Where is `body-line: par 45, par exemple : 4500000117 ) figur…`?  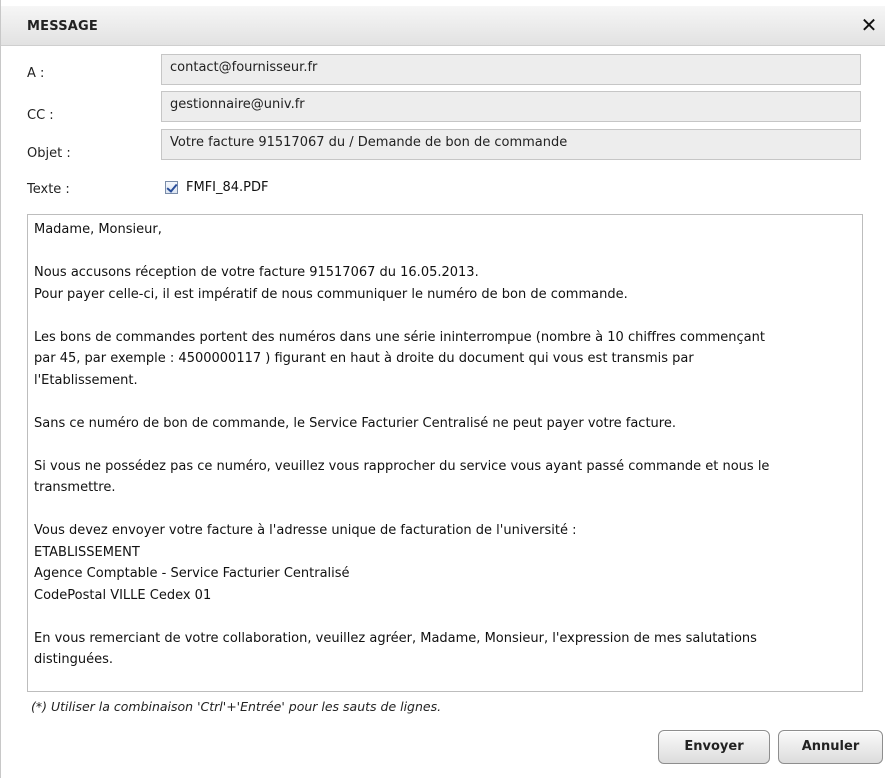 body-line: par 45, par exemple : 4500000117 ) figur… is located at coordinates (364, 358).